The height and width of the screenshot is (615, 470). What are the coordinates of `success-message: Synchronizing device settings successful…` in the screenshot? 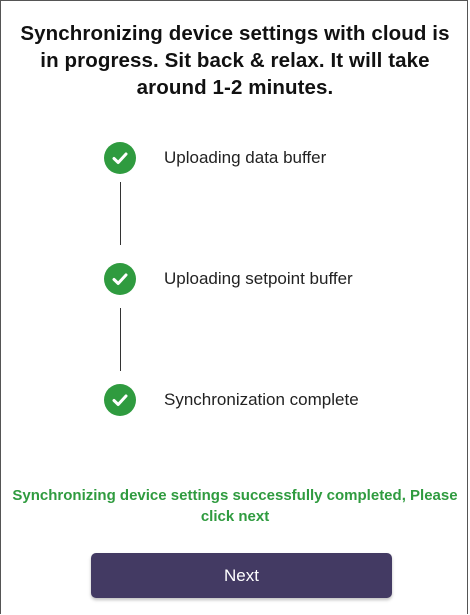 It's located at (235, 506).